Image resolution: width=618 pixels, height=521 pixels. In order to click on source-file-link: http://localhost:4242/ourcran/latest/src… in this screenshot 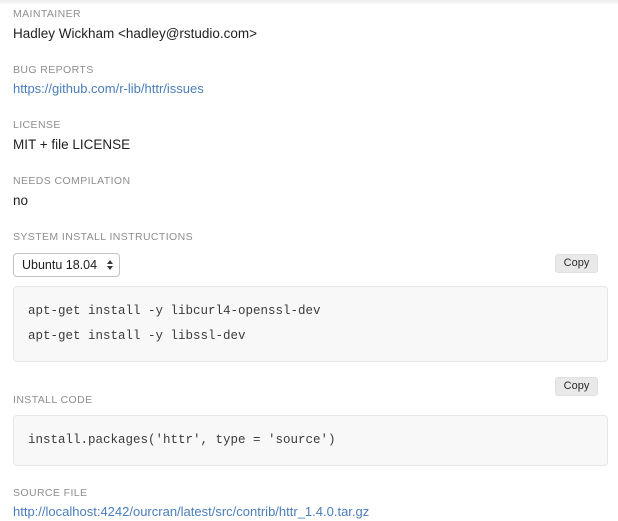, I will do `click(191, 512)`.